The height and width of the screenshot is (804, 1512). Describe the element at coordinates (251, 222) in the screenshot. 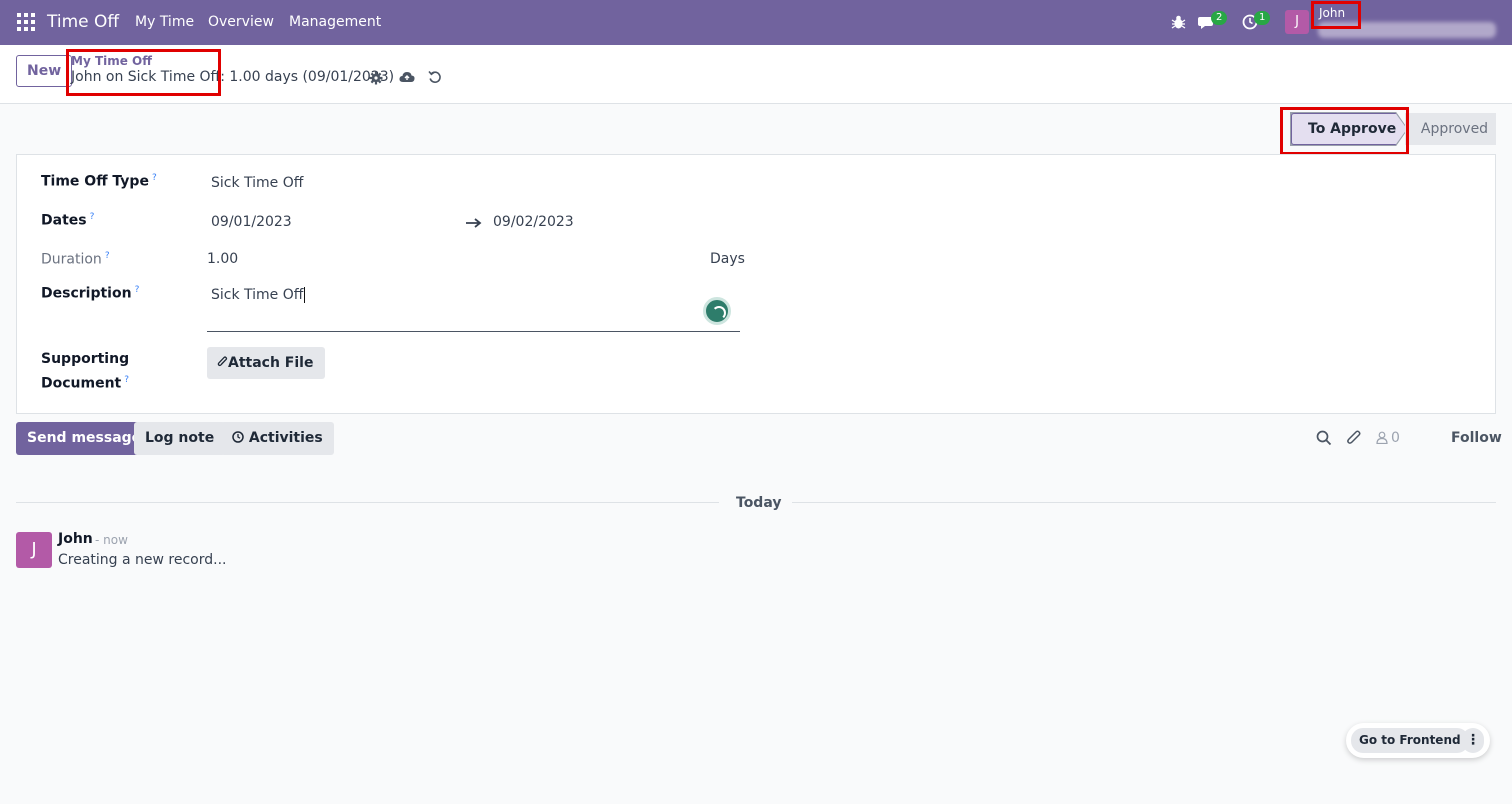

I see `date-from-field: 09/01/2023` at that location.